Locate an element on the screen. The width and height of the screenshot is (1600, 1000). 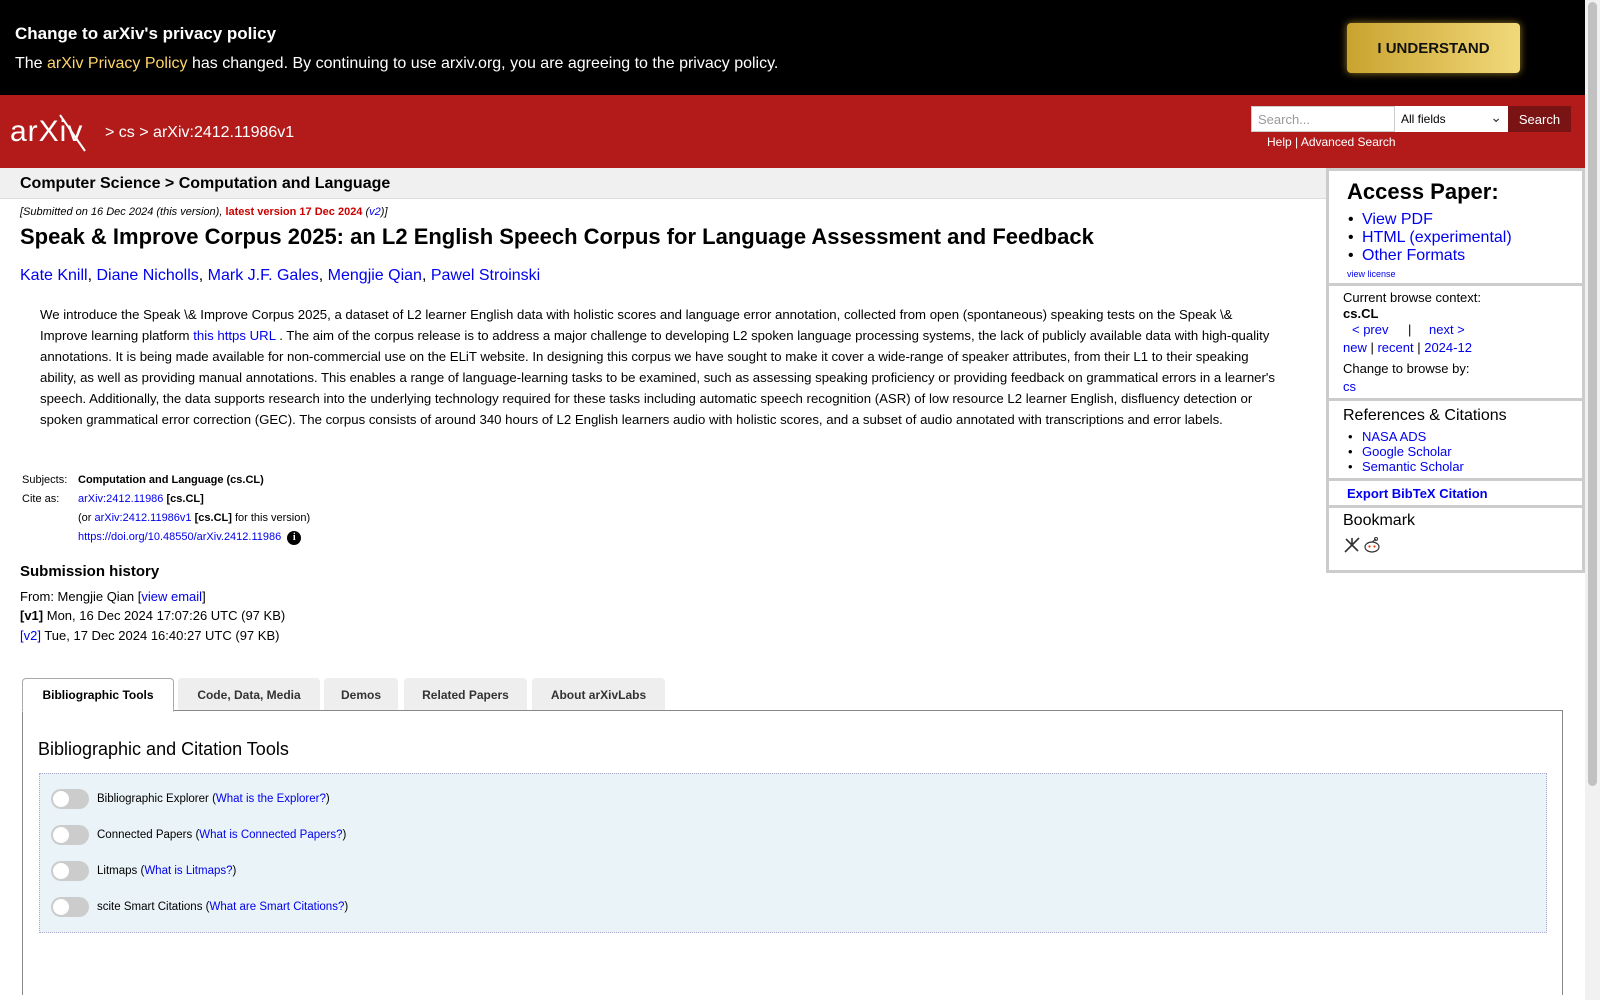
view-license-link: view license is located at coordinates (1371, 274).